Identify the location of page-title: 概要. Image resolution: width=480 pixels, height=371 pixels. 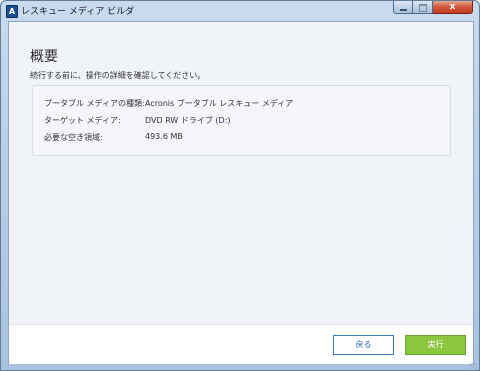
(44, 57).